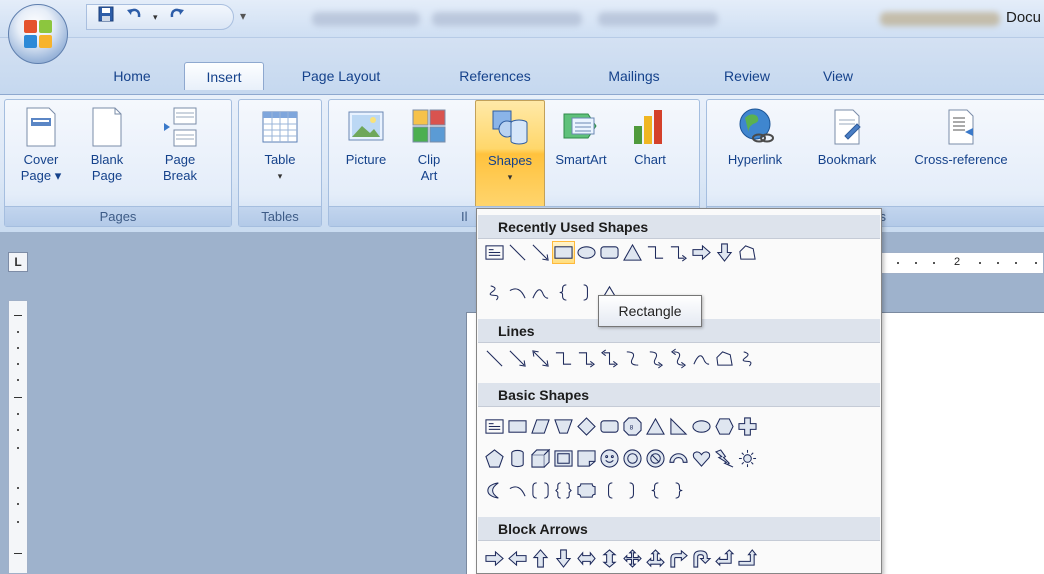  I want to click on bent-up-arrow-shape-icon, so click(747, 558).